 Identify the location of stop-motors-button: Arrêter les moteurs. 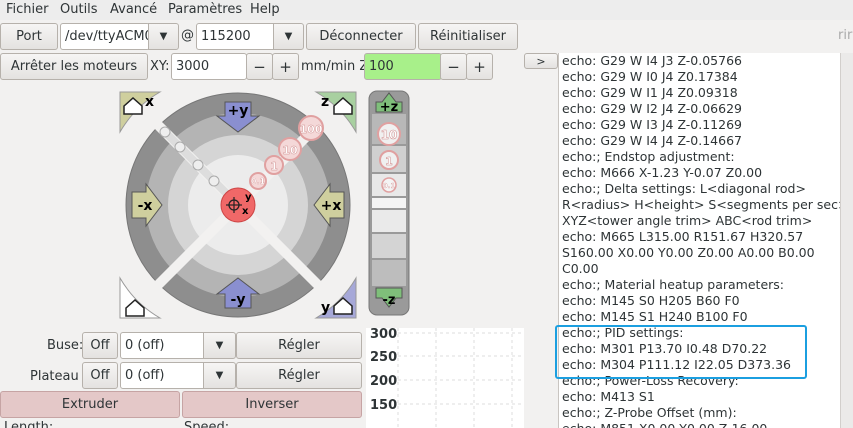
(74, 66).